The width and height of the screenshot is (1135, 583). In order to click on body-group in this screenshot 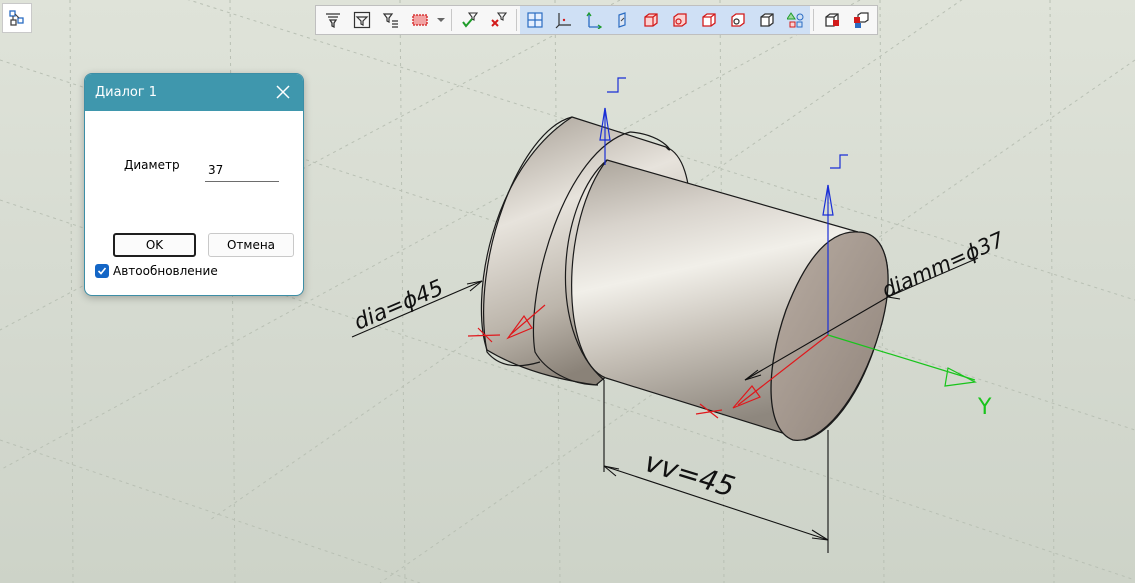, I will do `click(846, 20)`.